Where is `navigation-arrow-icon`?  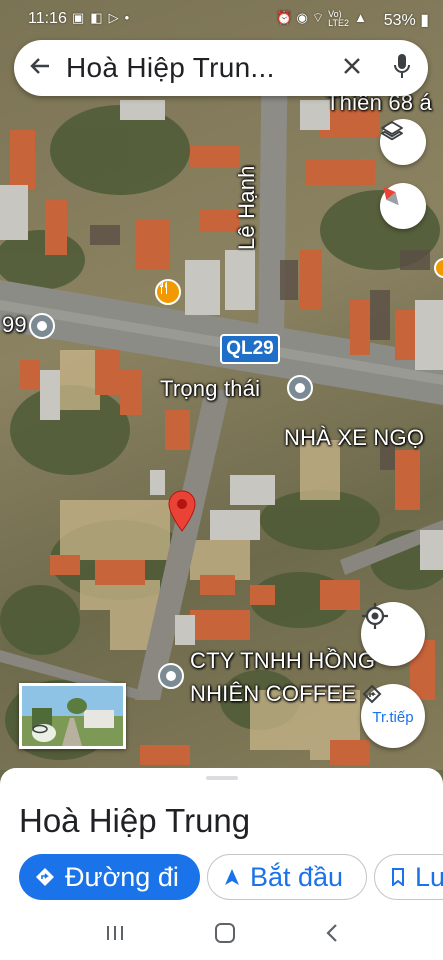
navigation-arrow-icon is located at coordinates (232, 877).